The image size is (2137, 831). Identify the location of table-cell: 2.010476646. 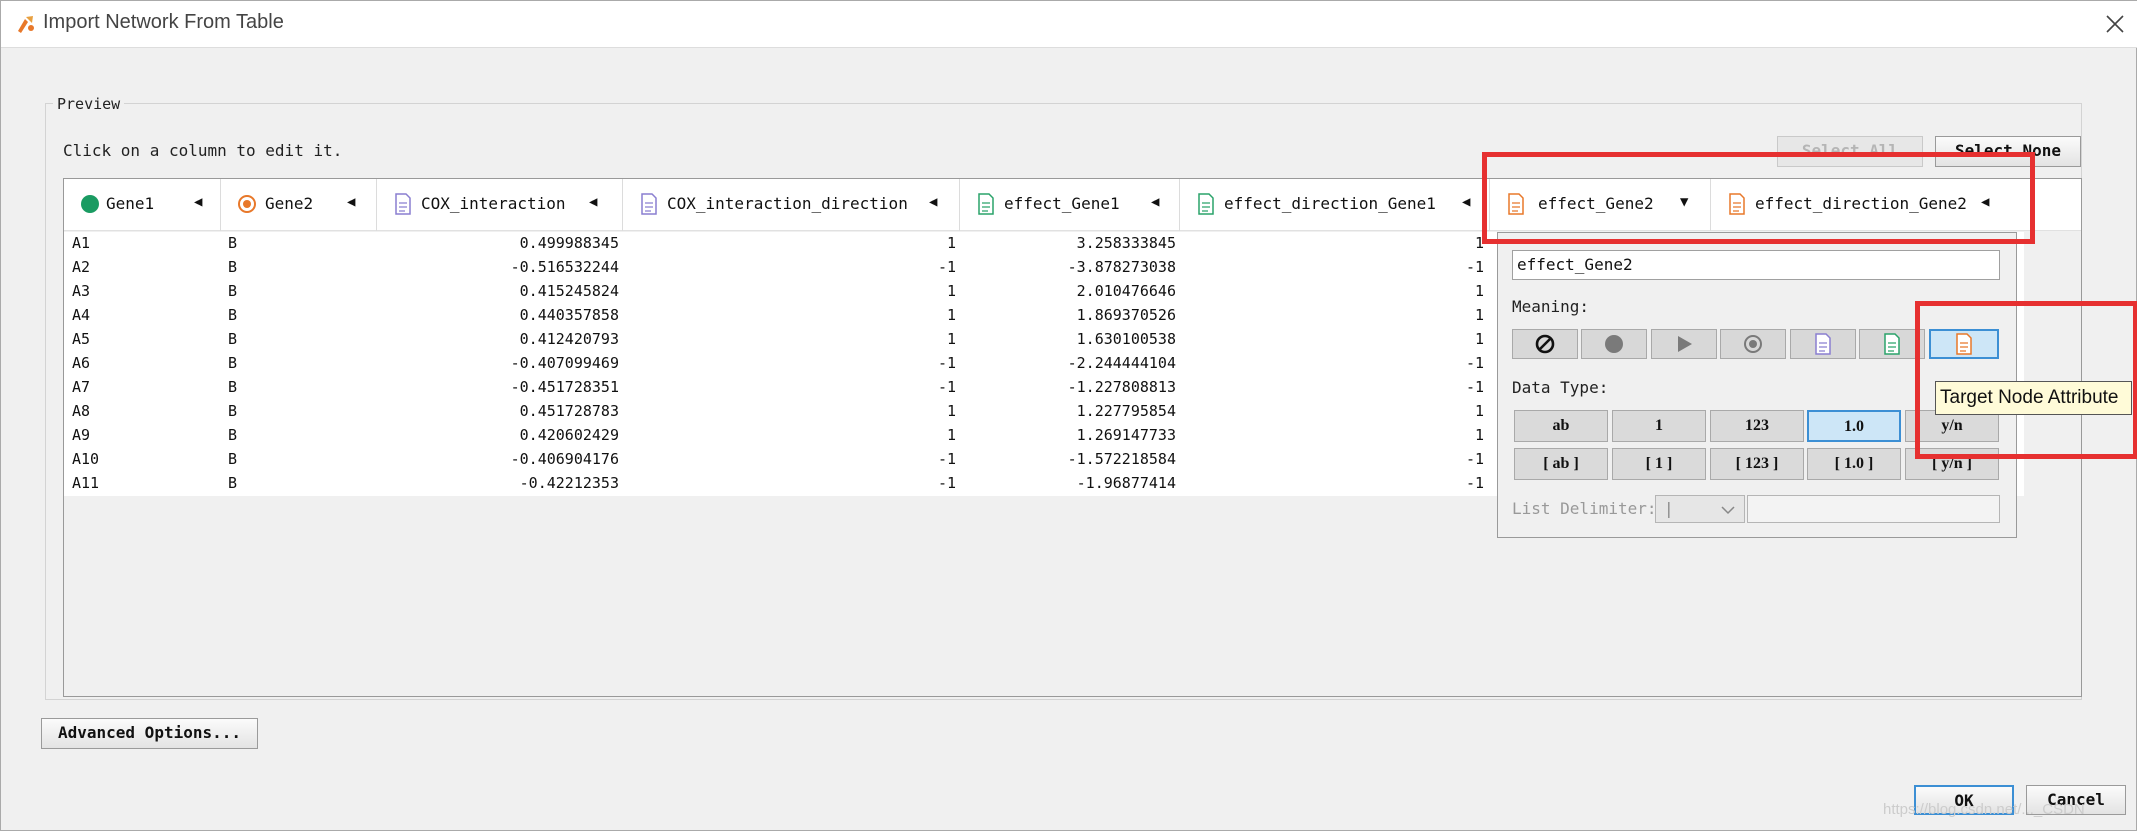
(1126, 291).